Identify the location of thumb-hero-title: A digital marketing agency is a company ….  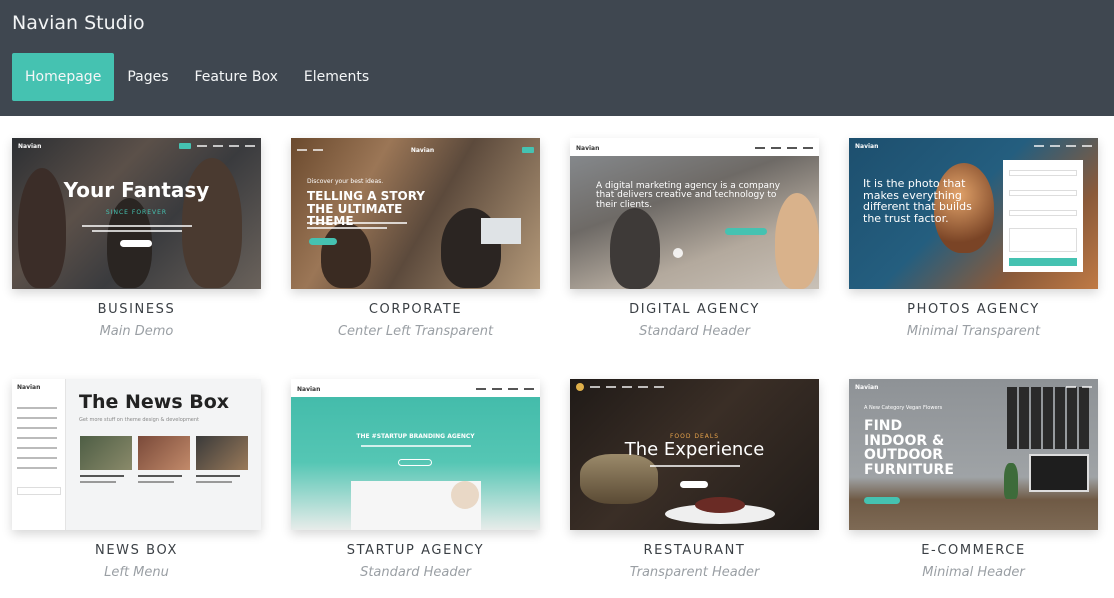
(688, 195).